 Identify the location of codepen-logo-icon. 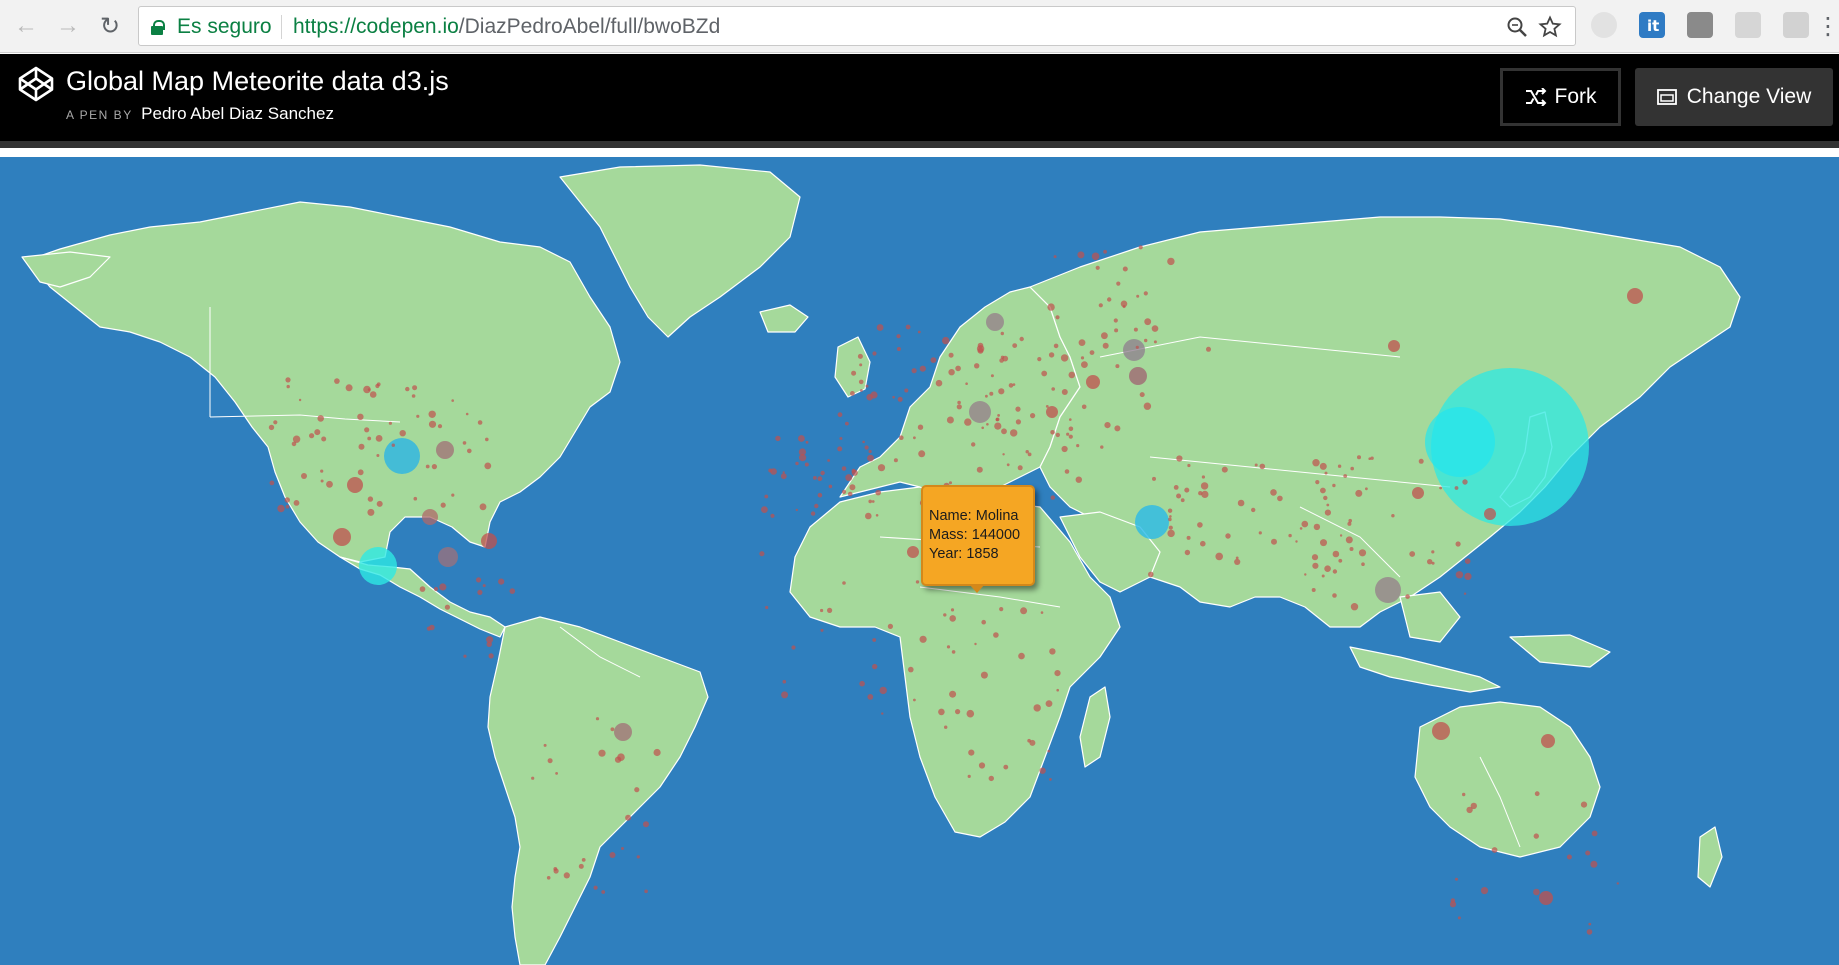
(36, 84).